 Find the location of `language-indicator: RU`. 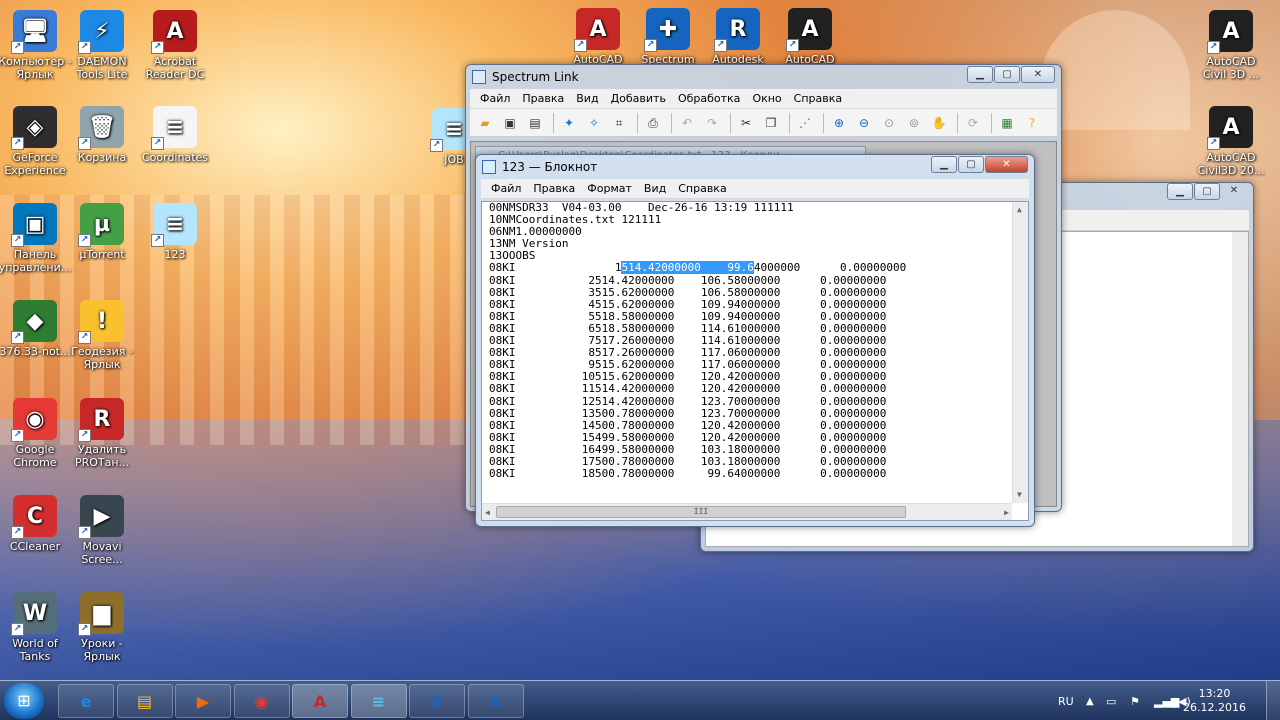

language-indicator: RU is located at coordinates (1066, 700).